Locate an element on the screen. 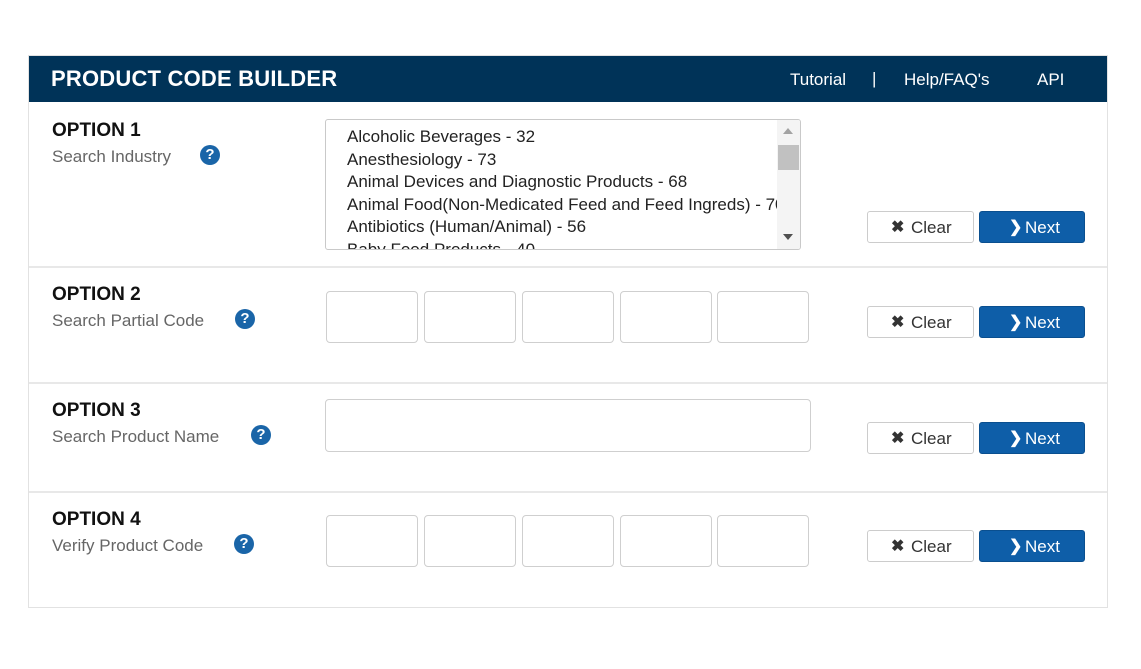 The width and height of the screenshot is (1141, 669). industry-option: Anesthesiology - 73 is located at coordinates (566, 160).